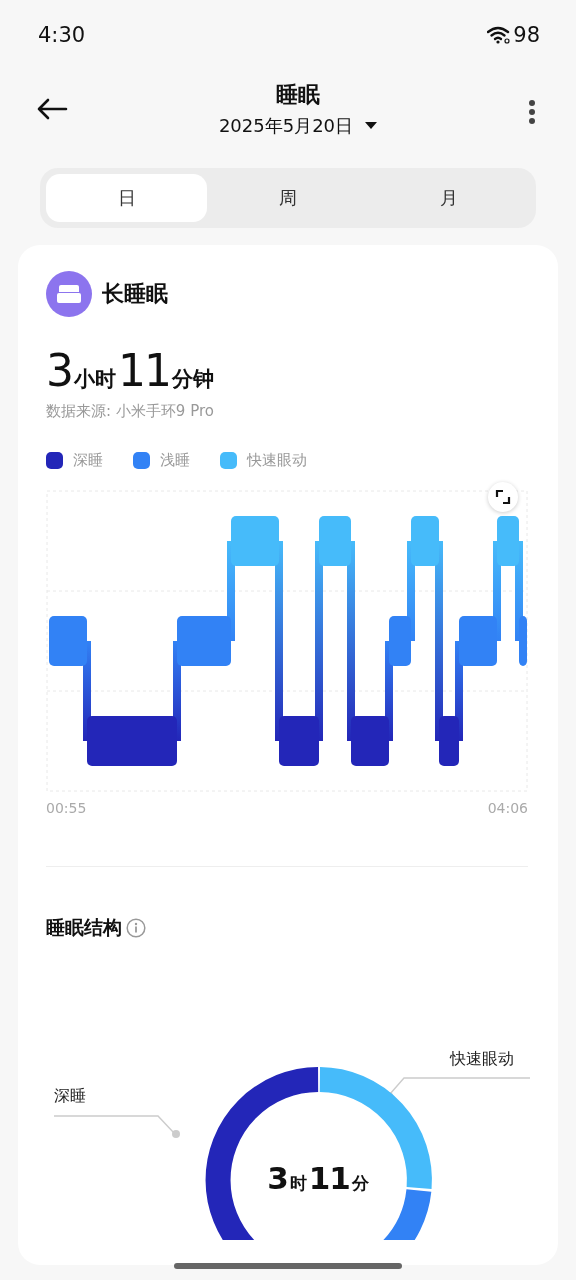 The width and height of the screenshot is (576, 1280). What do you see at coordinates (84, 927) in the screenshot?
I see `section-title: 睡眠结构` at bounding box center [84, 927].